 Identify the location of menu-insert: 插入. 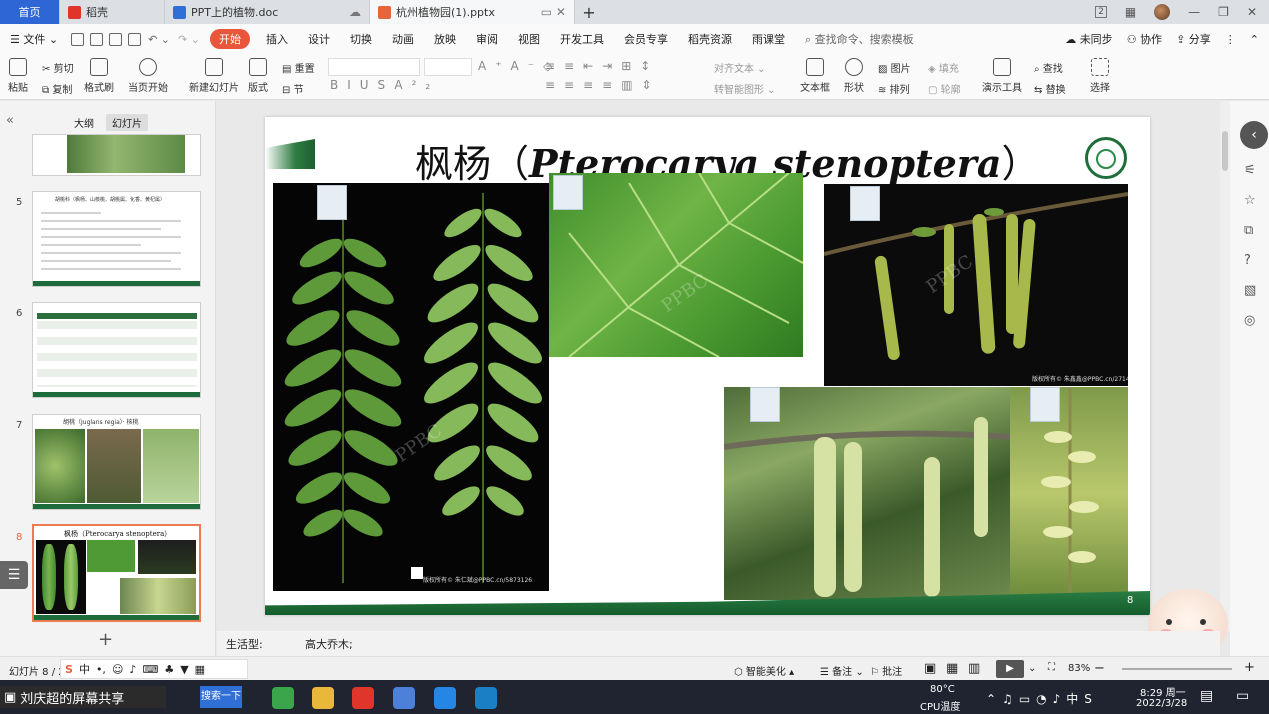
(277, 39).